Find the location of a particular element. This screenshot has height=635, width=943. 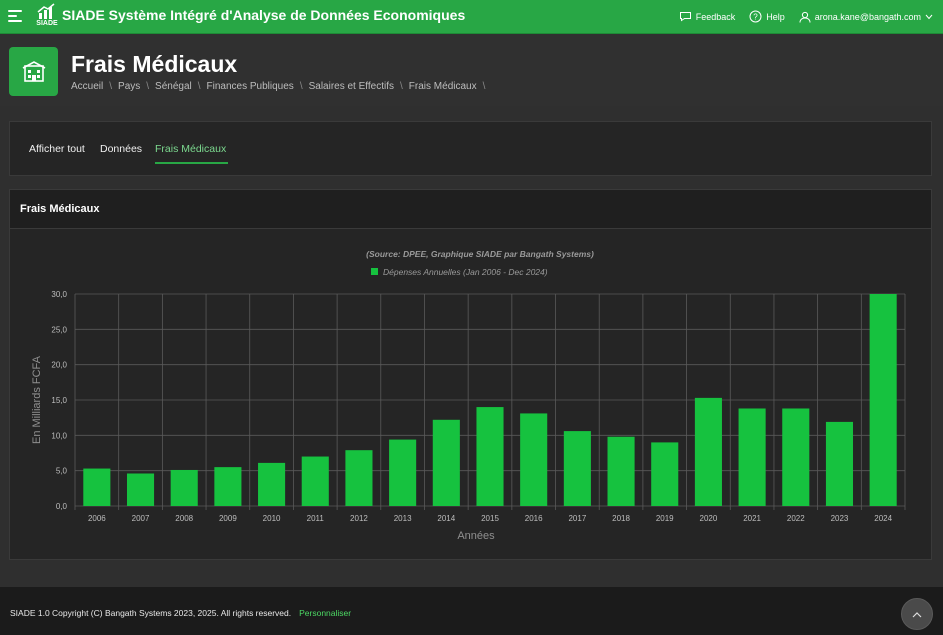

active-tab-indicator is located at coordinates (191, 163).